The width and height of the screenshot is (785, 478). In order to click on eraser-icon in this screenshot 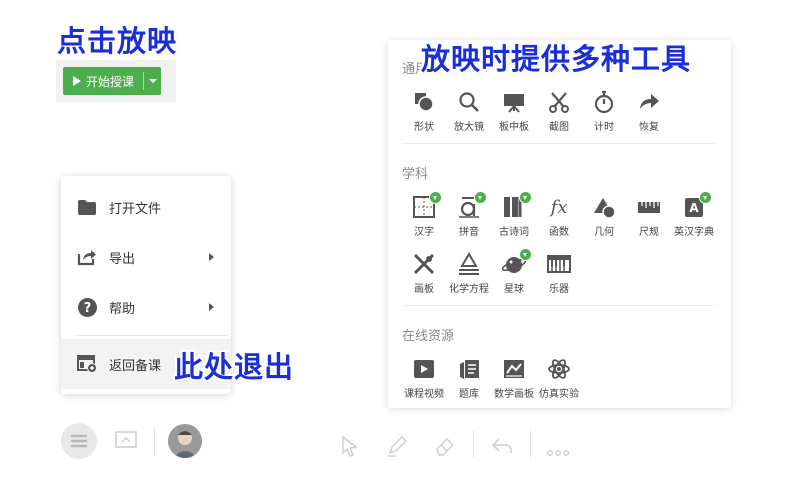, I will do `click(445, 446)`.